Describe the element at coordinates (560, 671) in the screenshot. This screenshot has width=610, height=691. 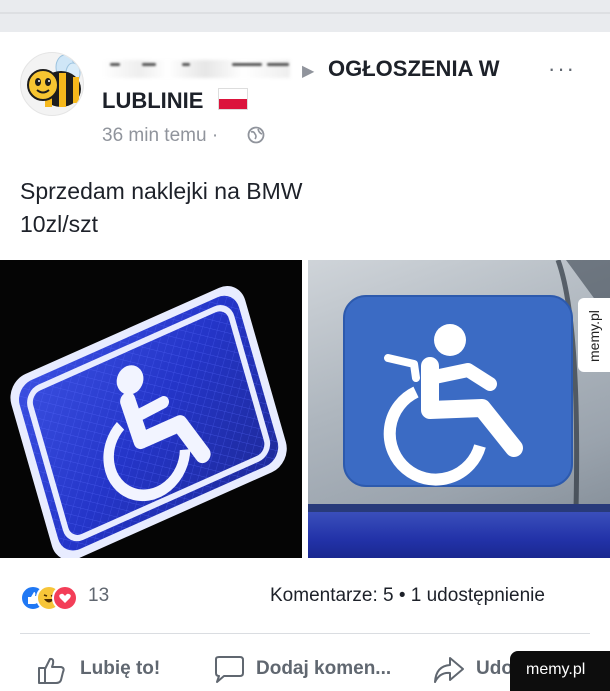
I see `corner-watermark: memy.pl` at that location.